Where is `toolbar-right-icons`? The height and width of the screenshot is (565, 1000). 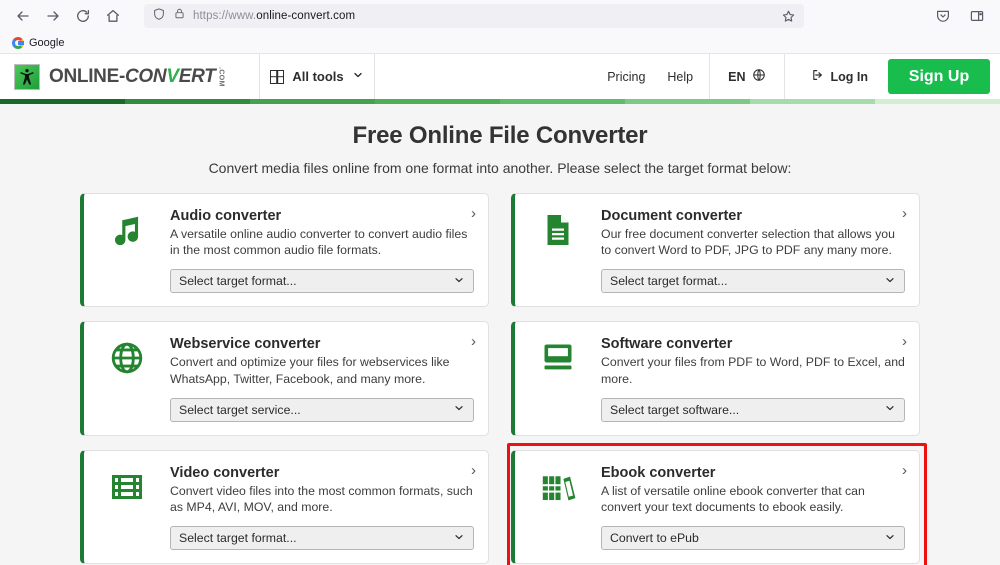 toolbar-right-icons is located at coordinates (960, 16).